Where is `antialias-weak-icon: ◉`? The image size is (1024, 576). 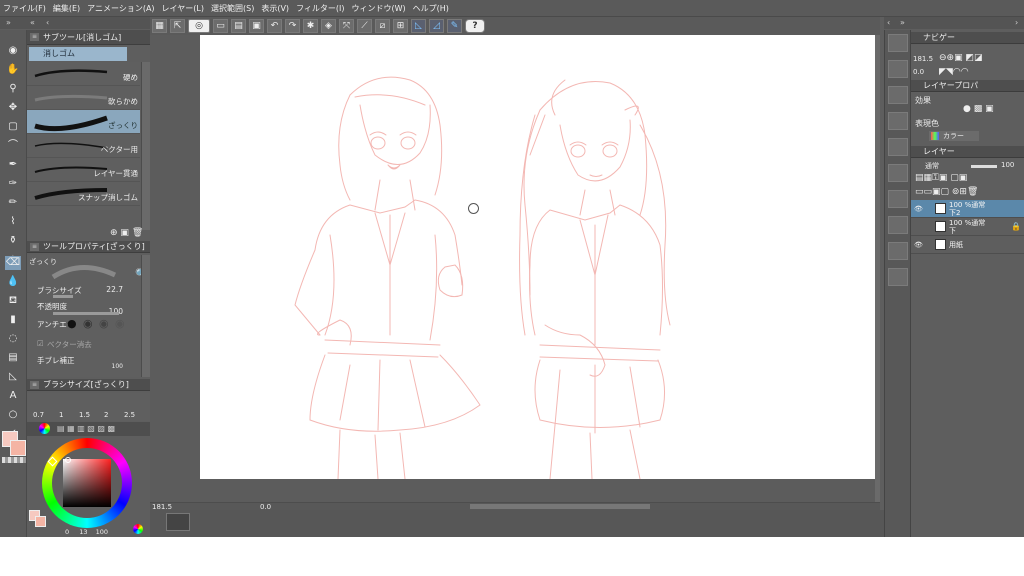
antialias-weak-icon: ◉ is located at coordinates (88, 323).